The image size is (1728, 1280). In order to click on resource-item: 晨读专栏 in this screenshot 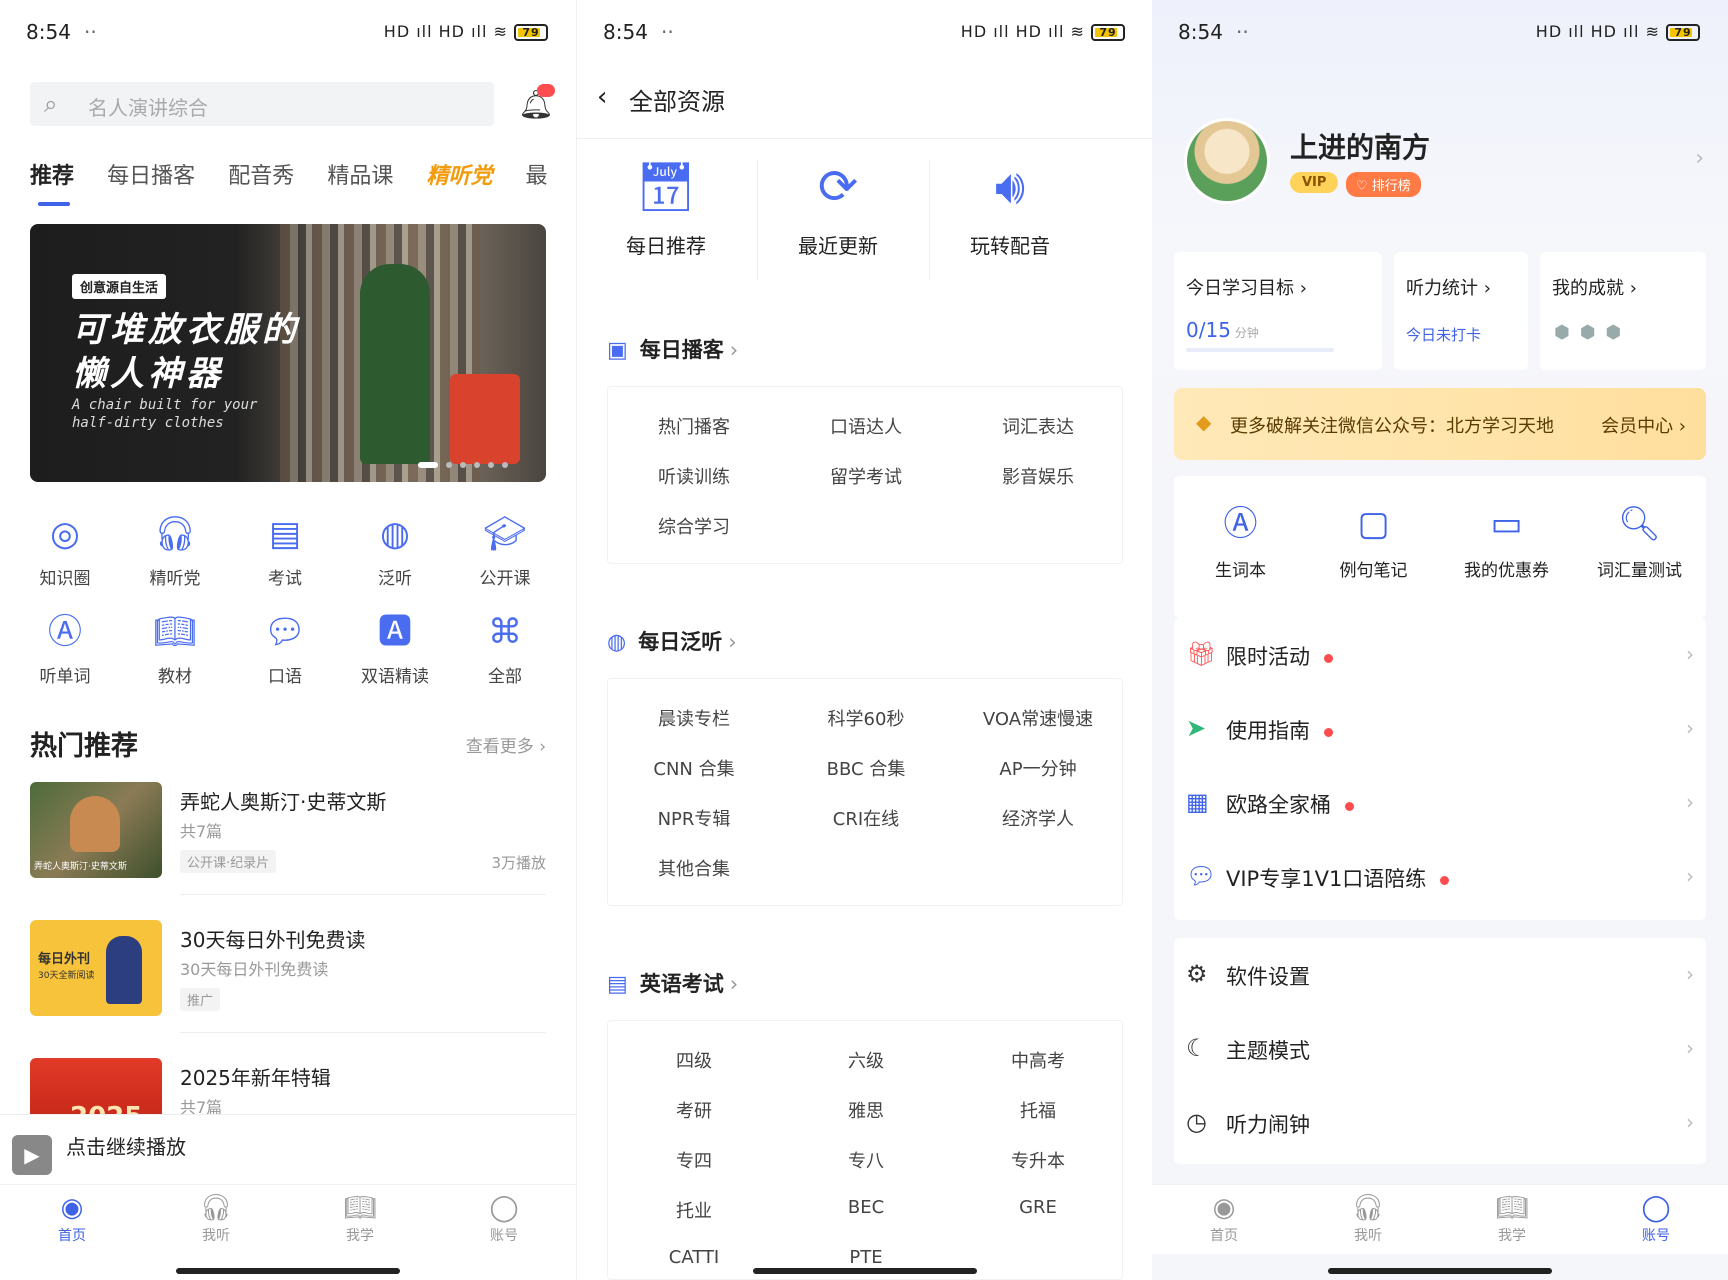, I will do `click(694, 718)`.